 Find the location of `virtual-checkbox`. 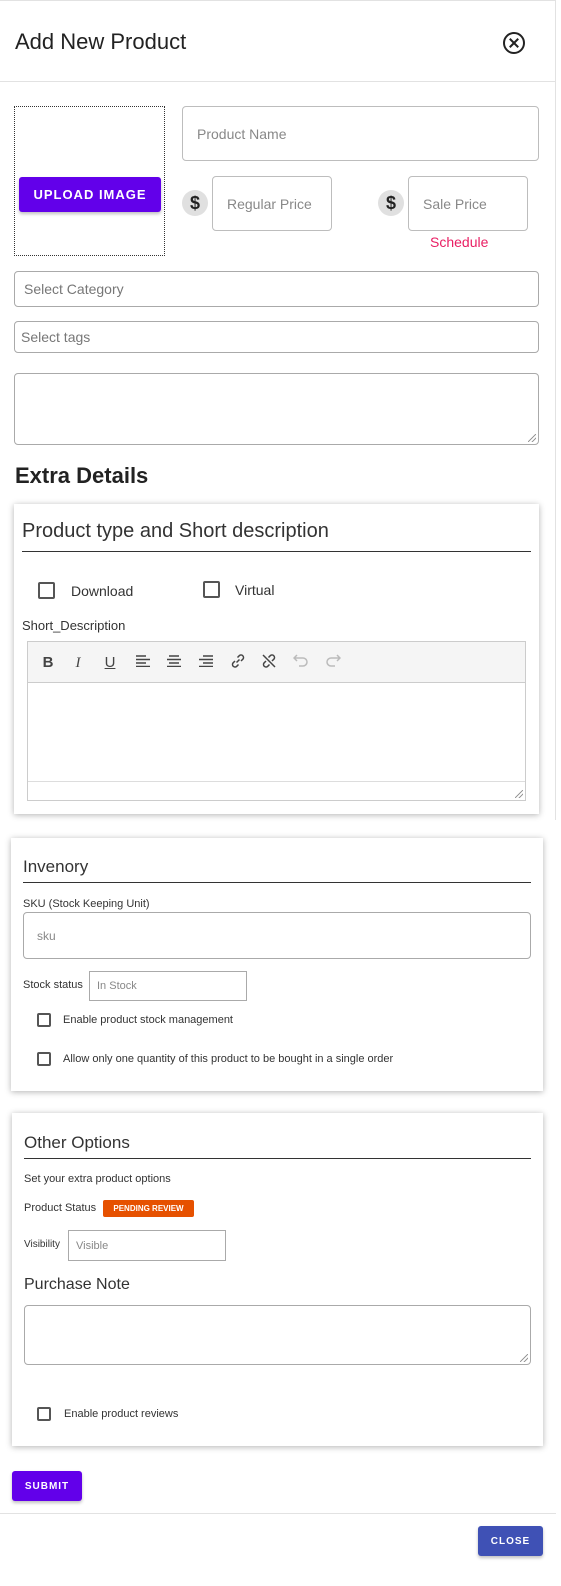

virtual-checkbox is located at coordinates (211, 589).